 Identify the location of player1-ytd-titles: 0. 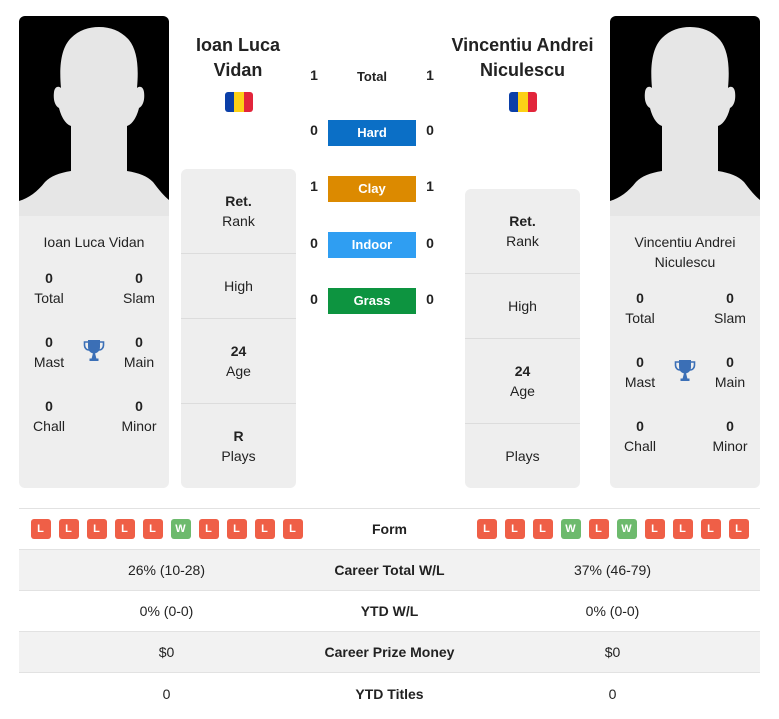
(166, 693).